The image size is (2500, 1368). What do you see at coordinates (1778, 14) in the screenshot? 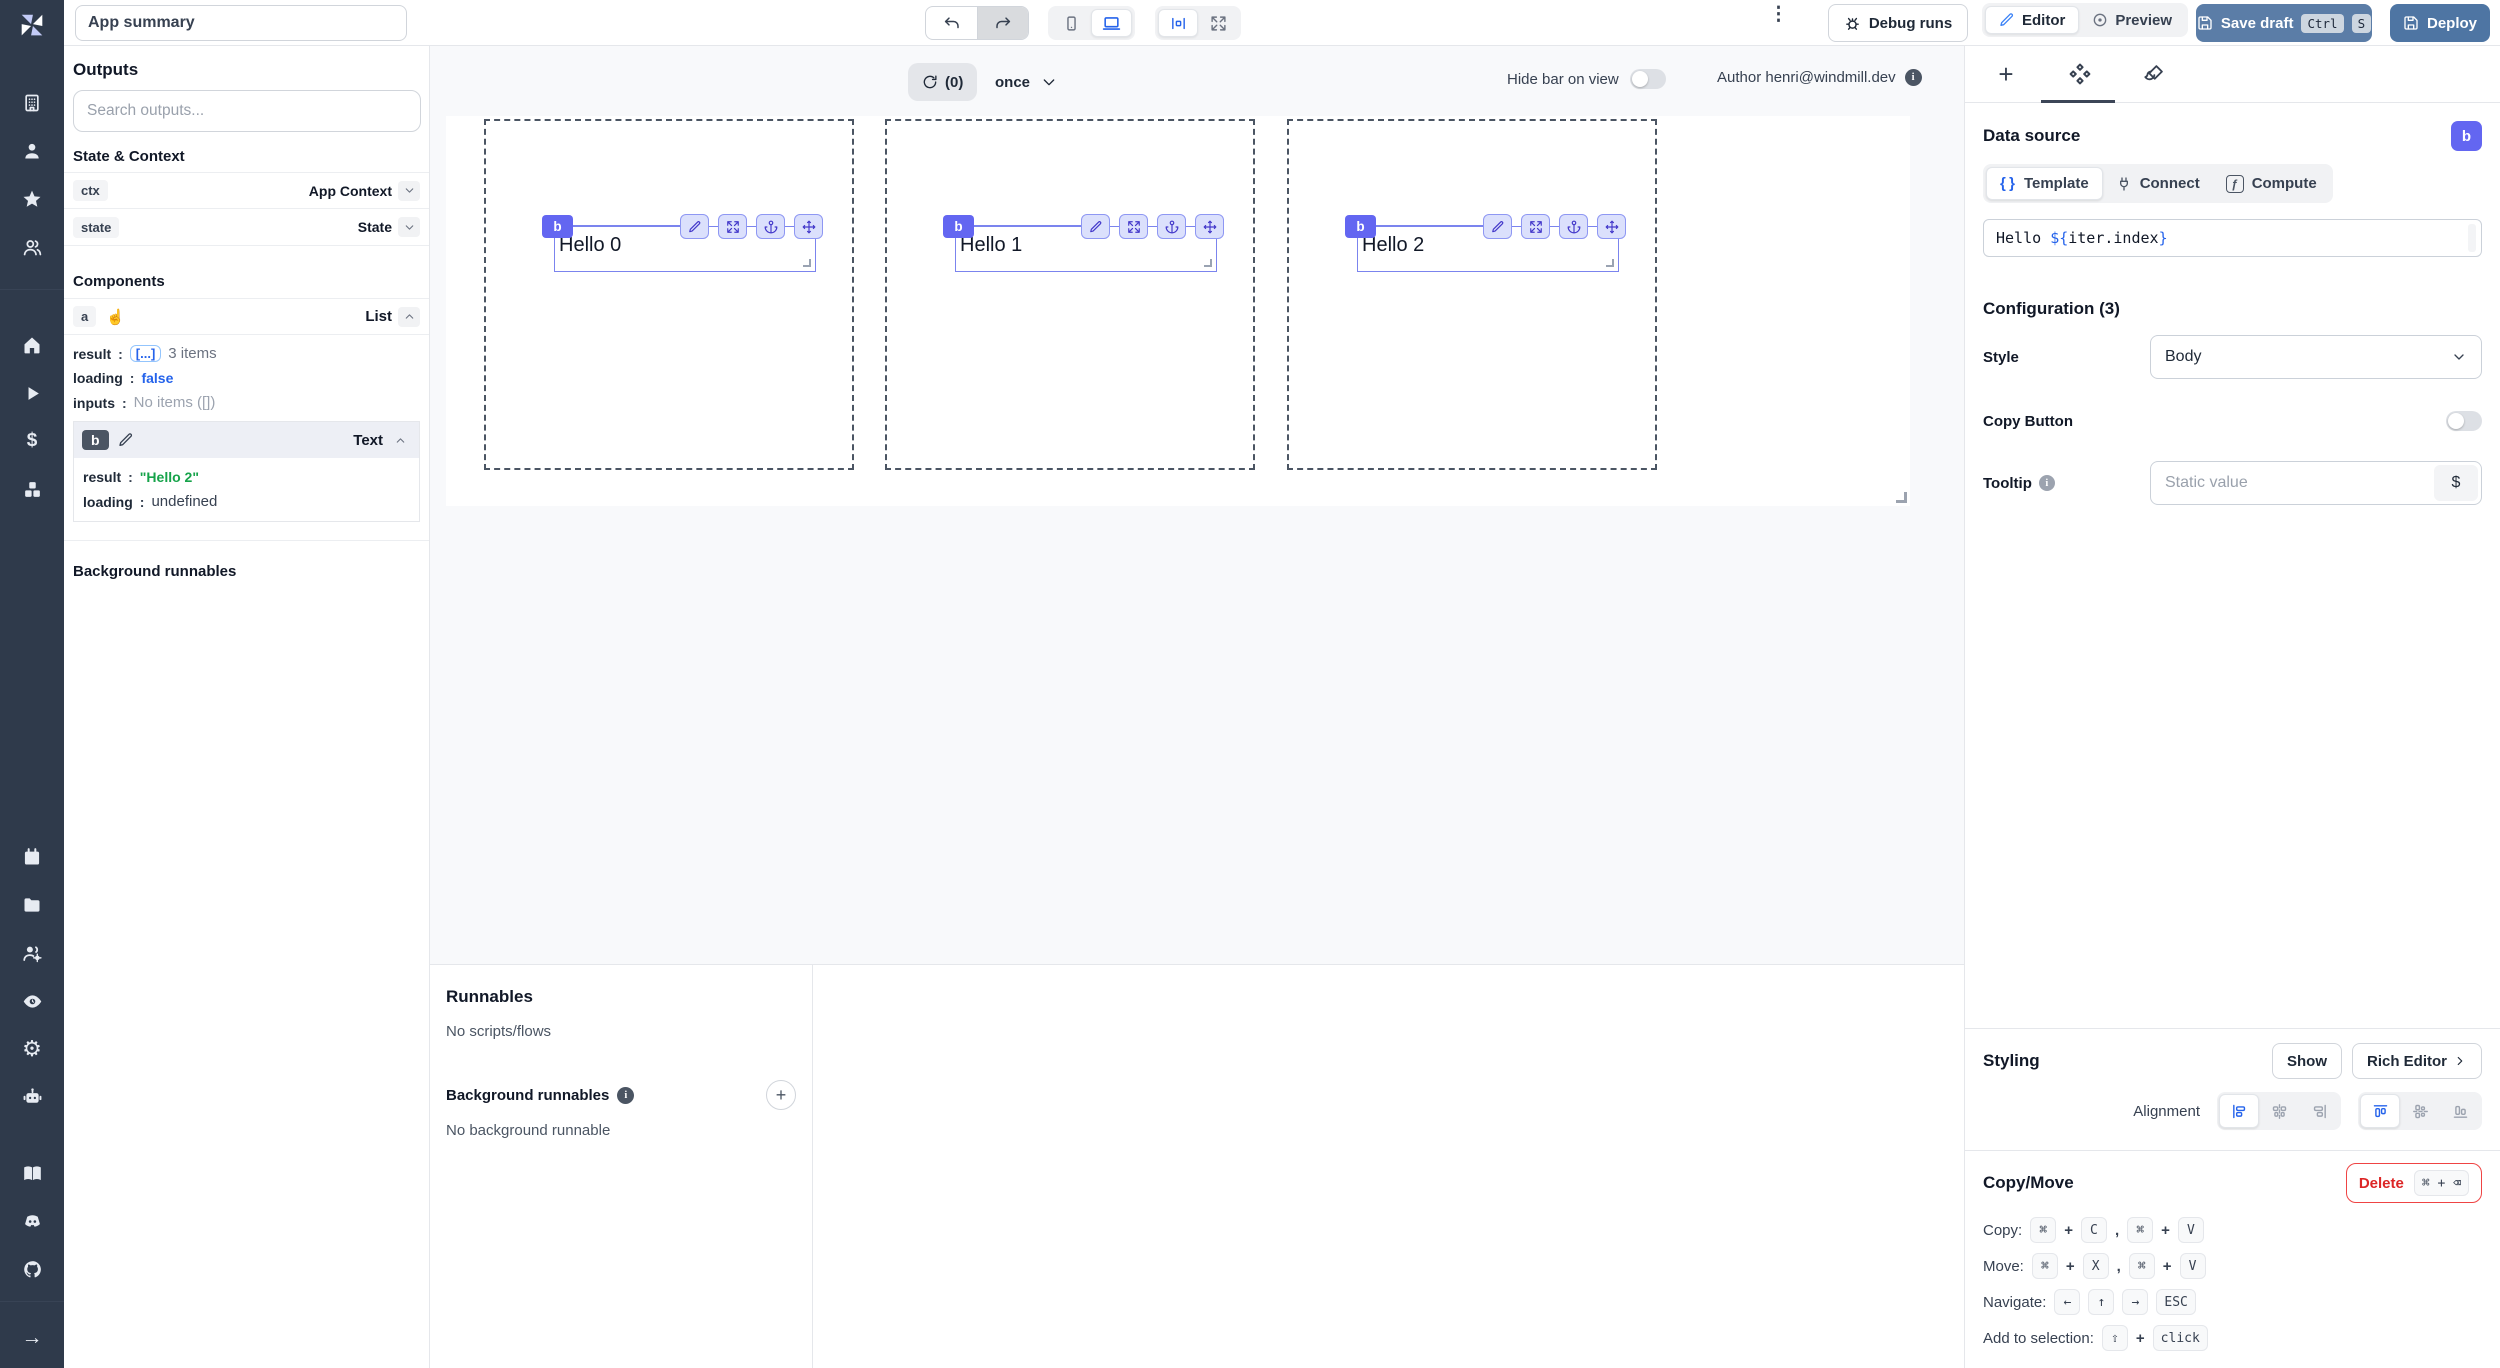
I see `kebab-menu-icon: ⋮` at bounding box center [1778, 14].